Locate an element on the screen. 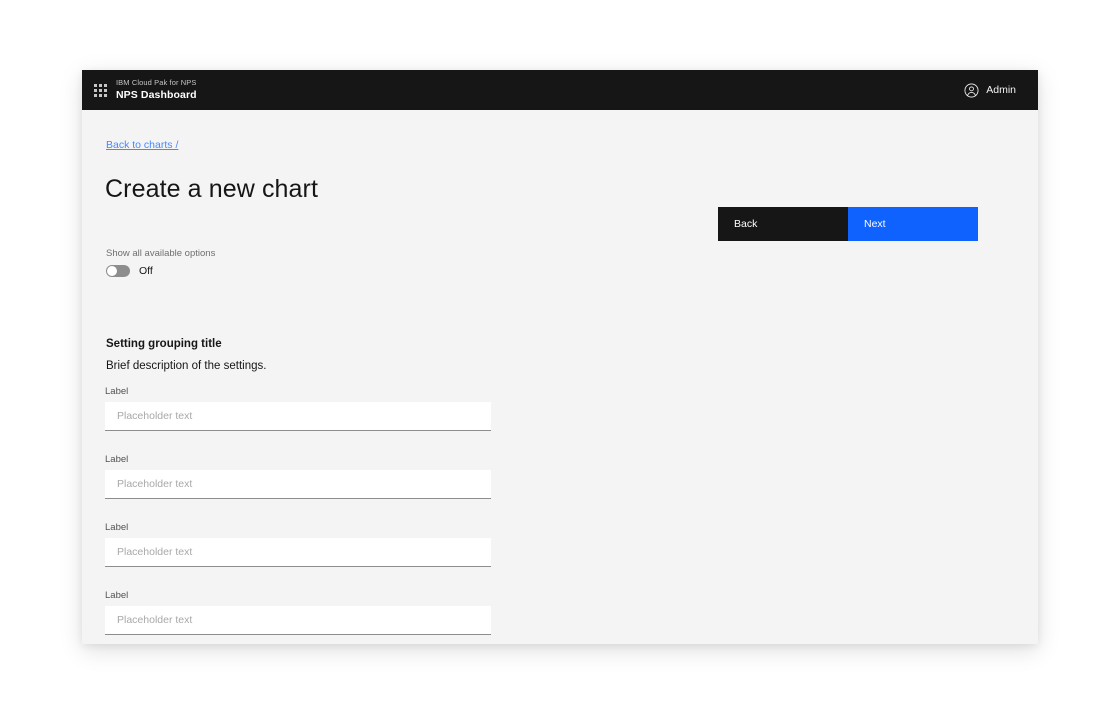  show-all-options-toggle-group: Show all available options Off is located at coordinates (160, 262).